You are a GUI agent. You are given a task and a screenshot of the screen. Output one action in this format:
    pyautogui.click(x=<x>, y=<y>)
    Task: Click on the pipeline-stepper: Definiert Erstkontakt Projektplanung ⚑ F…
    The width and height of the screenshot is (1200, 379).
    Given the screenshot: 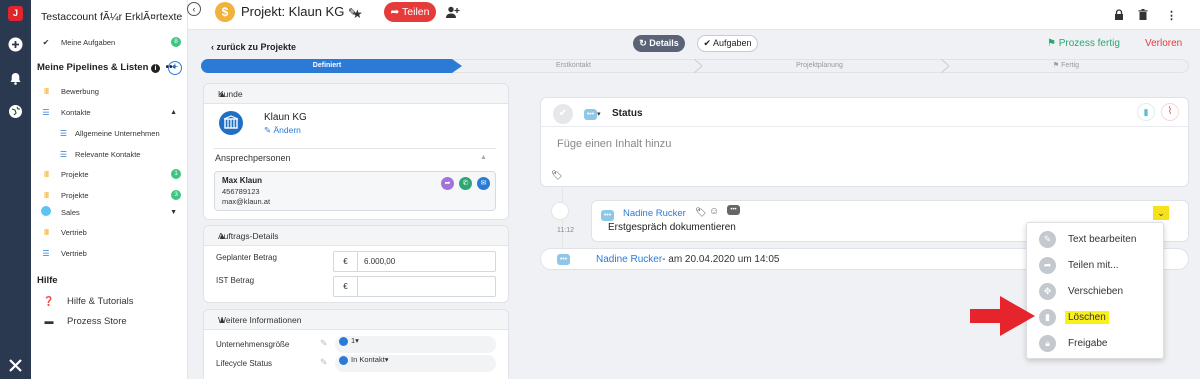 What is the action you would take?
    pyautogui.click(x=695, y=66)
    